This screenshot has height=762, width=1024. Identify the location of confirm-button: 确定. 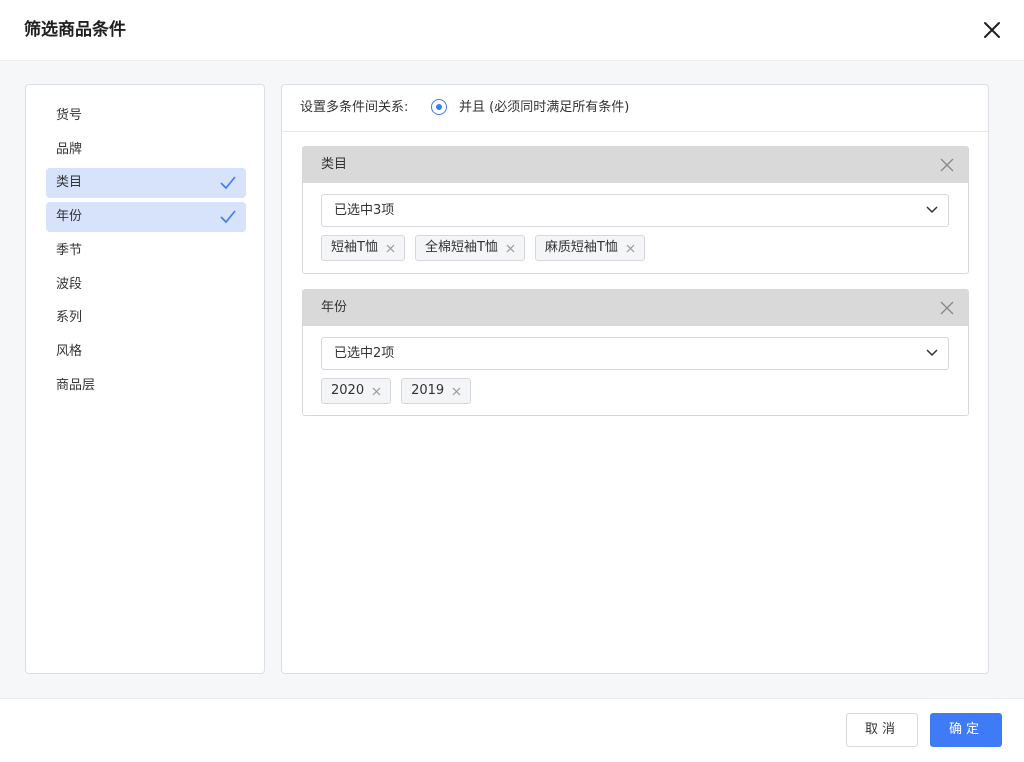
(966, 730).